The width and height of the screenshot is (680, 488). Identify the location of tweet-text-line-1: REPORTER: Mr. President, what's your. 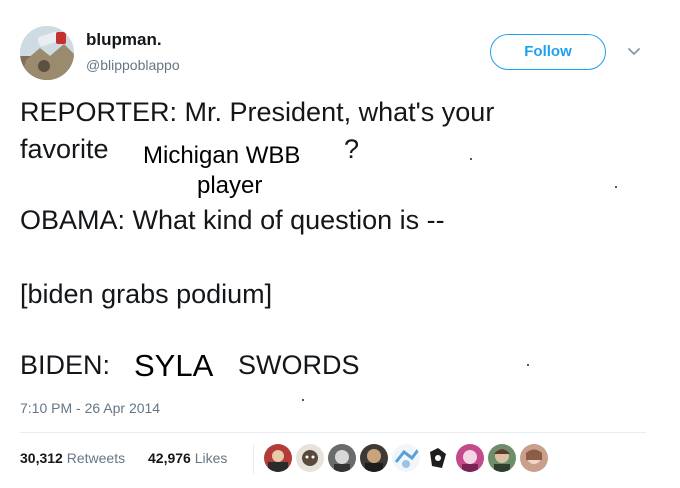
(257, 112).